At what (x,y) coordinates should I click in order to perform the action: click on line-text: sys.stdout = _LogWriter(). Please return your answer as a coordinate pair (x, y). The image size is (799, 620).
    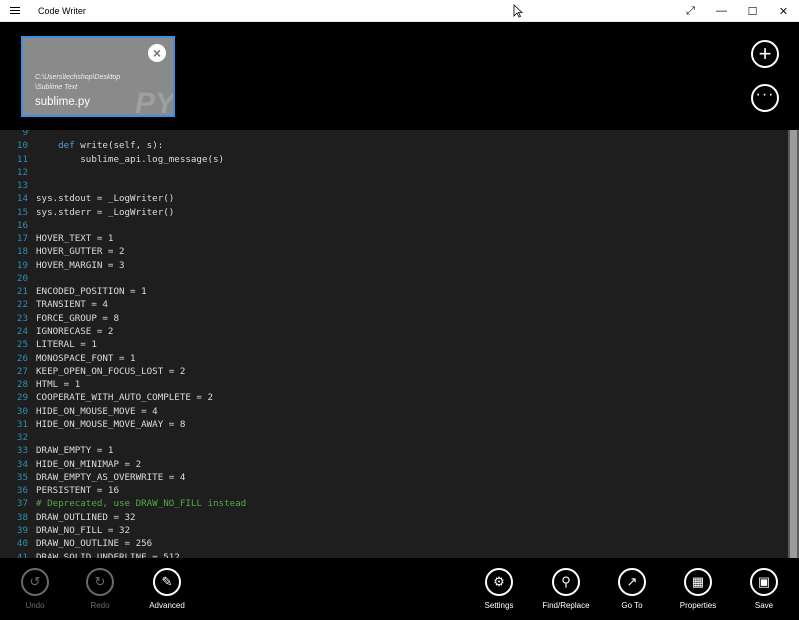
    Looking at the image, I should click on (105, 198).